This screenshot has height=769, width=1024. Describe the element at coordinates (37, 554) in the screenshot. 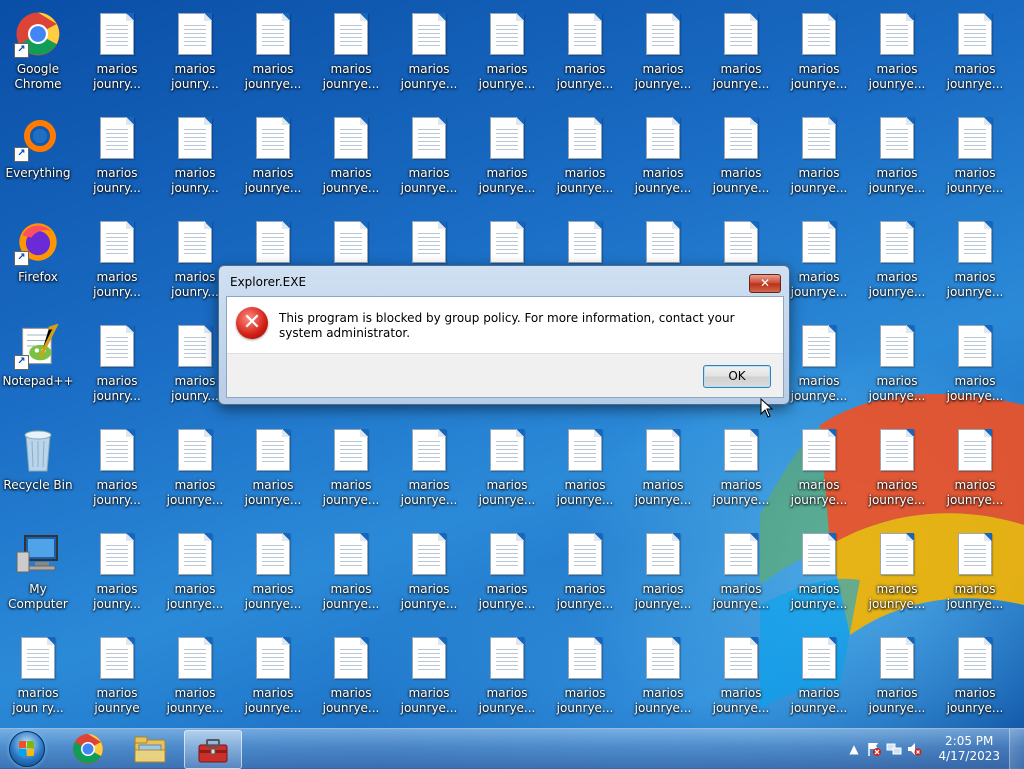

I see `my-computer-icon` at that location.